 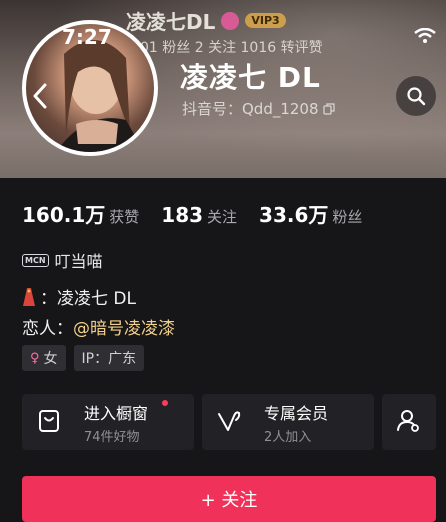 I want to click on tag-gender-label: 女, so click(x=50, y=359).